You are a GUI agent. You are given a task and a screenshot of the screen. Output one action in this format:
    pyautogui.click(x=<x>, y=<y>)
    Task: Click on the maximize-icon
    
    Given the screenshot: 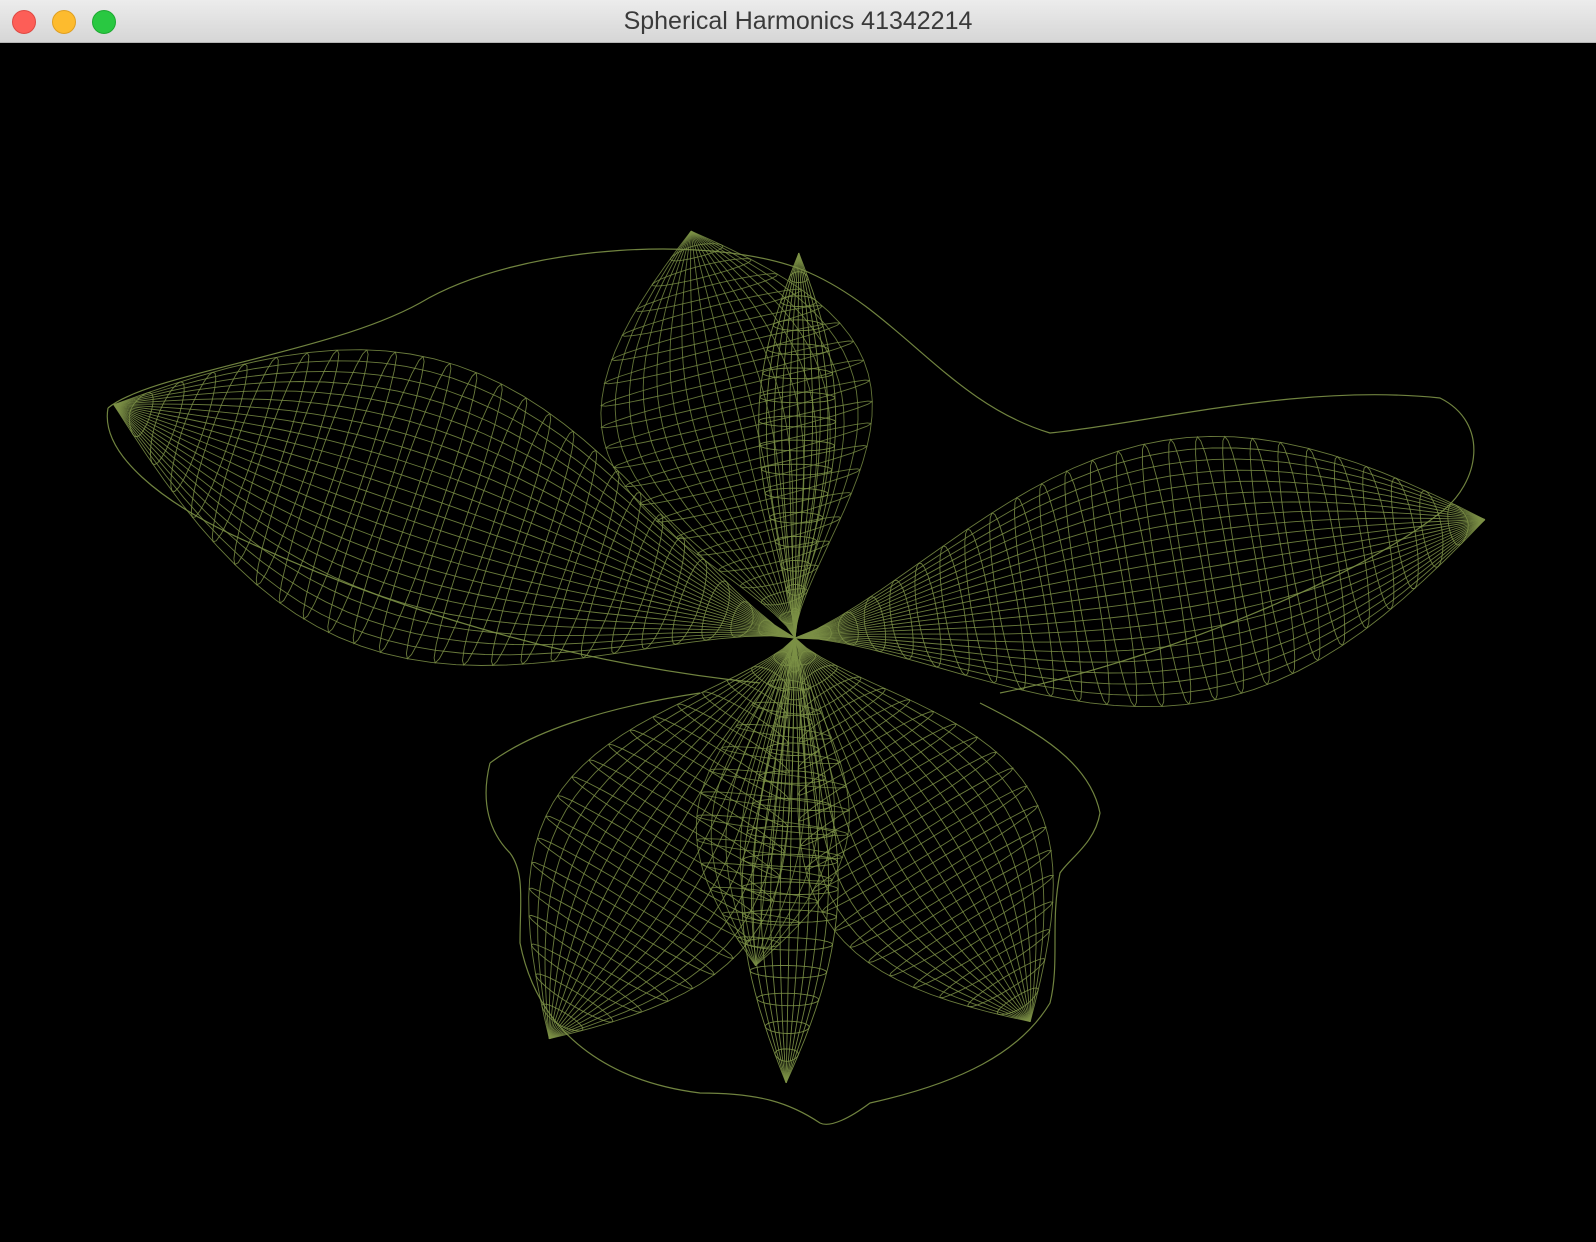 What is the action you would take?
    pyautogui.click(x=104, y=22)
    